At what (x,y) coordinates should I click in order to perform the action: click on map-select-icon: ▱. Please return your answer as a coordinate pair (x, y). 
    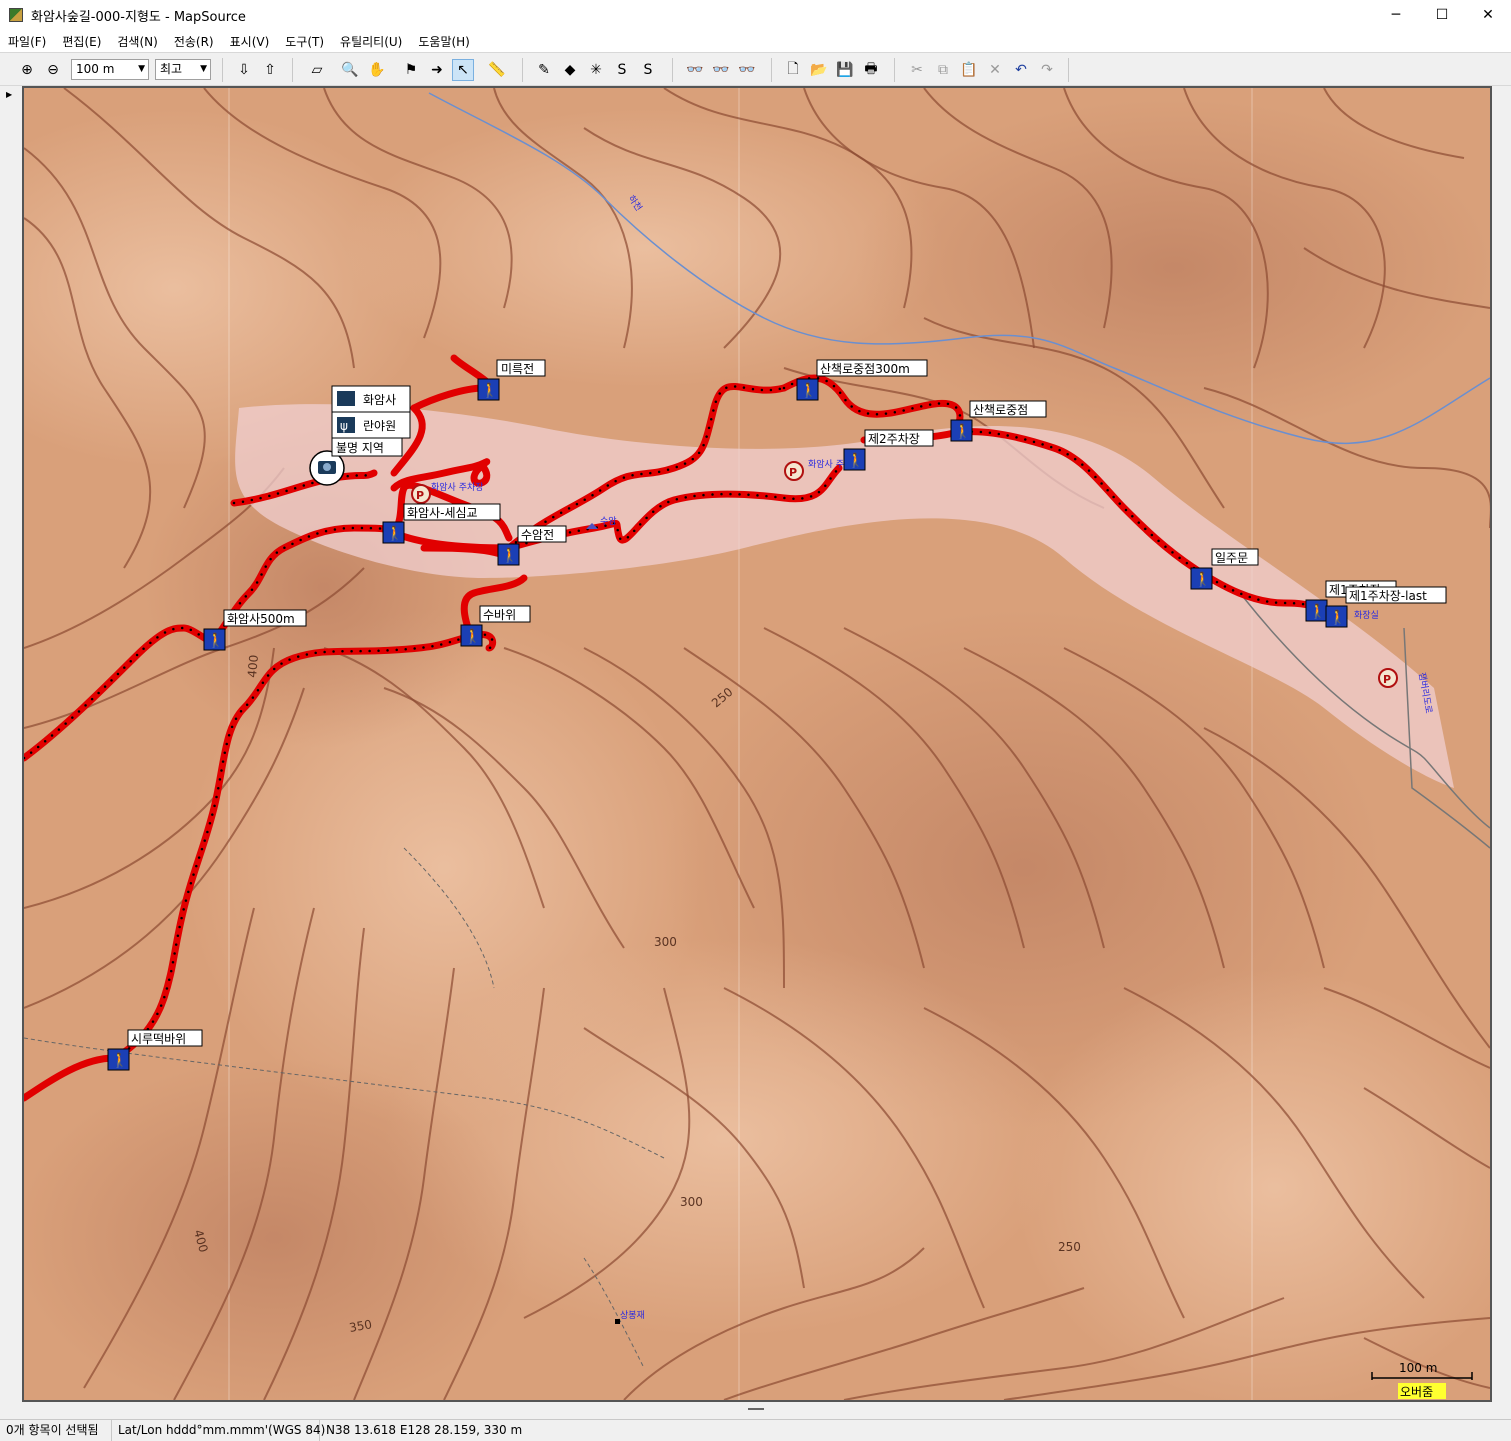
    Looking at the image, I should click on (317, 70).